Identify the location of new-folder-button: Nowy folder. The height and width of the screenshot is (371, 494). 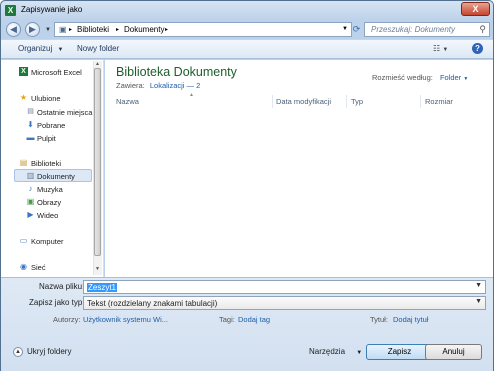
(98, 48).